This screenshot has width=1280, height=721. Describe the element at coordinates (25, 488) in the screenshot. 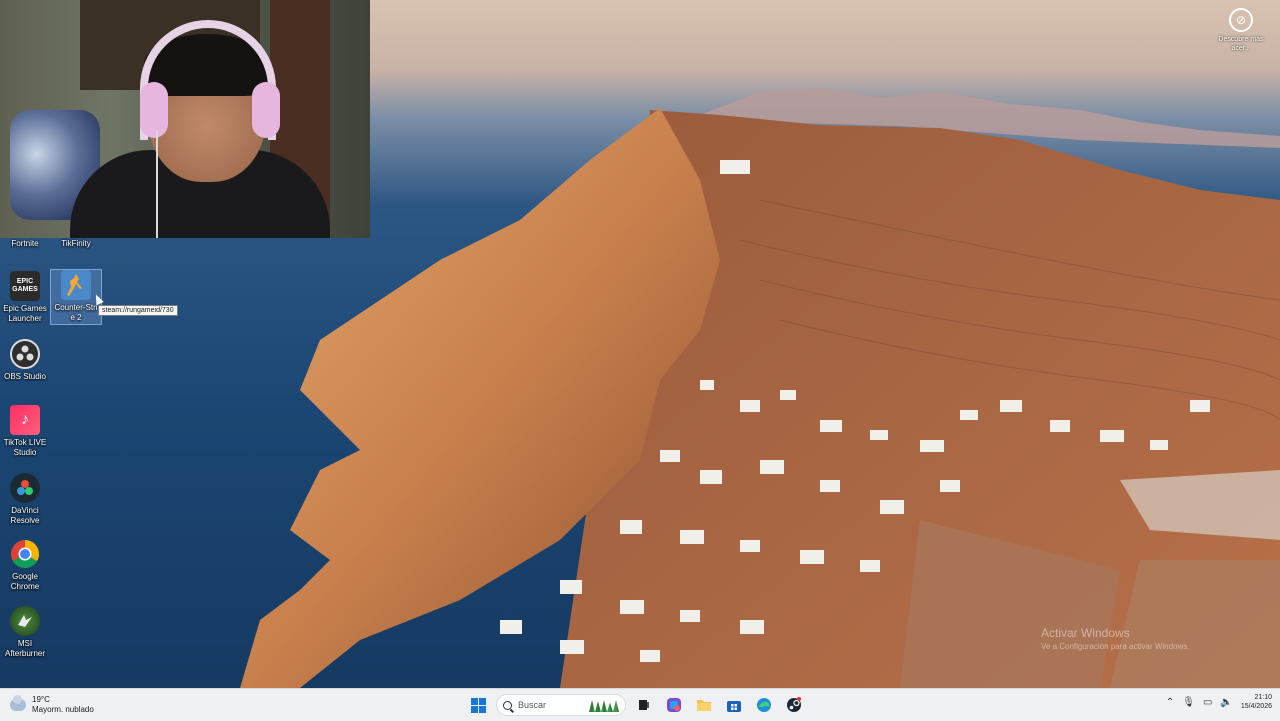

I see `davinci-icon` at that location.